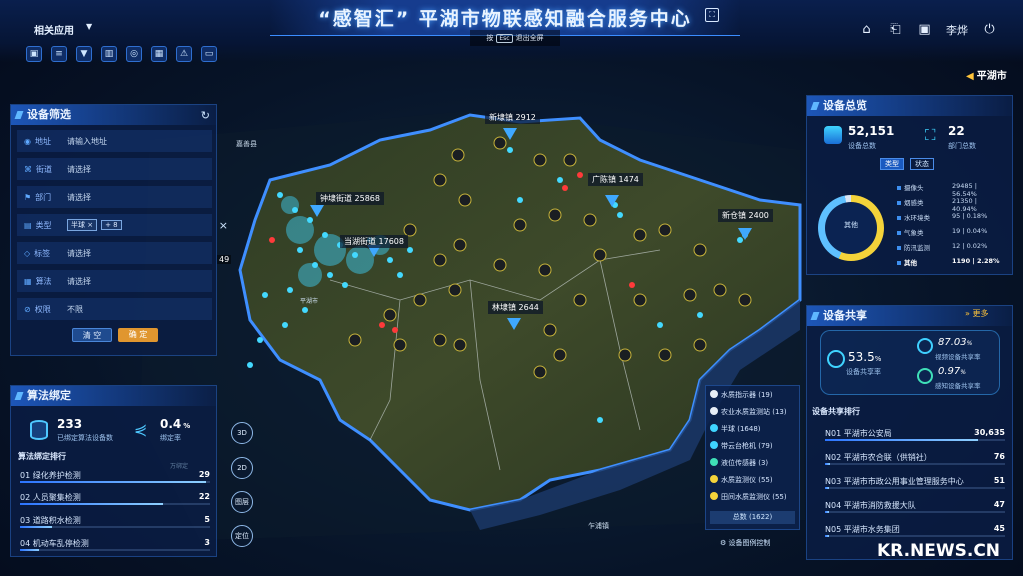 Image resolution: width=1023 pixels, height=576 pixels. Describe the element at coordinates (957, 30) in the screenshot. I see `user-name: 李烨` at that location.